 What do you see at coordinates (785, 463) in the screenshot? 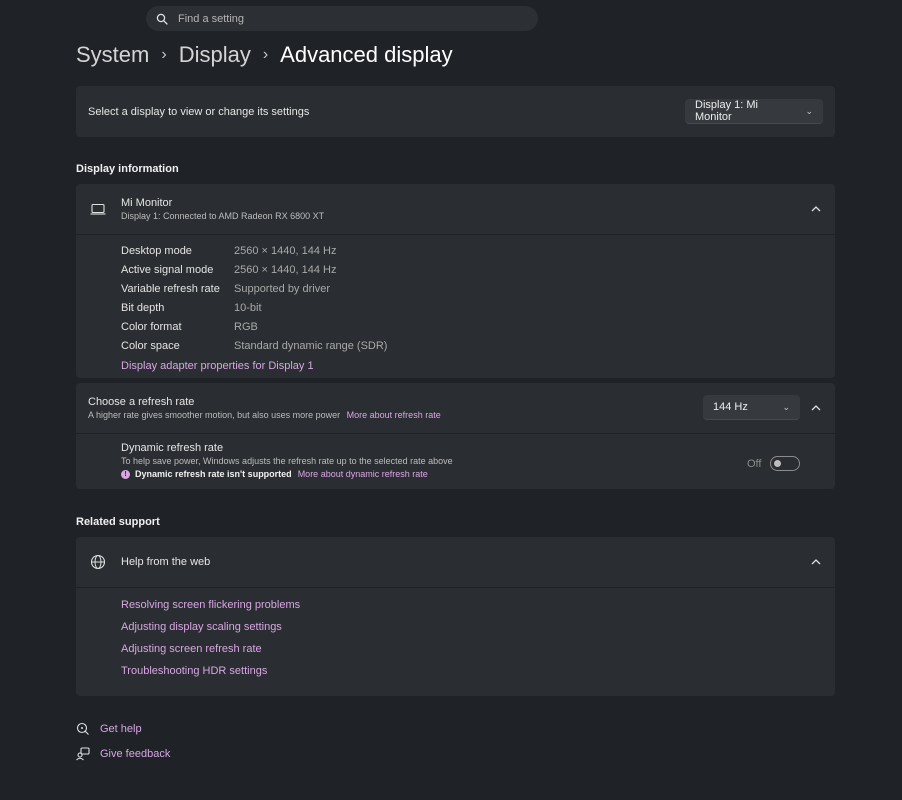
I see `dynamic-refresh-toggle` at bounding box center [785, 463].